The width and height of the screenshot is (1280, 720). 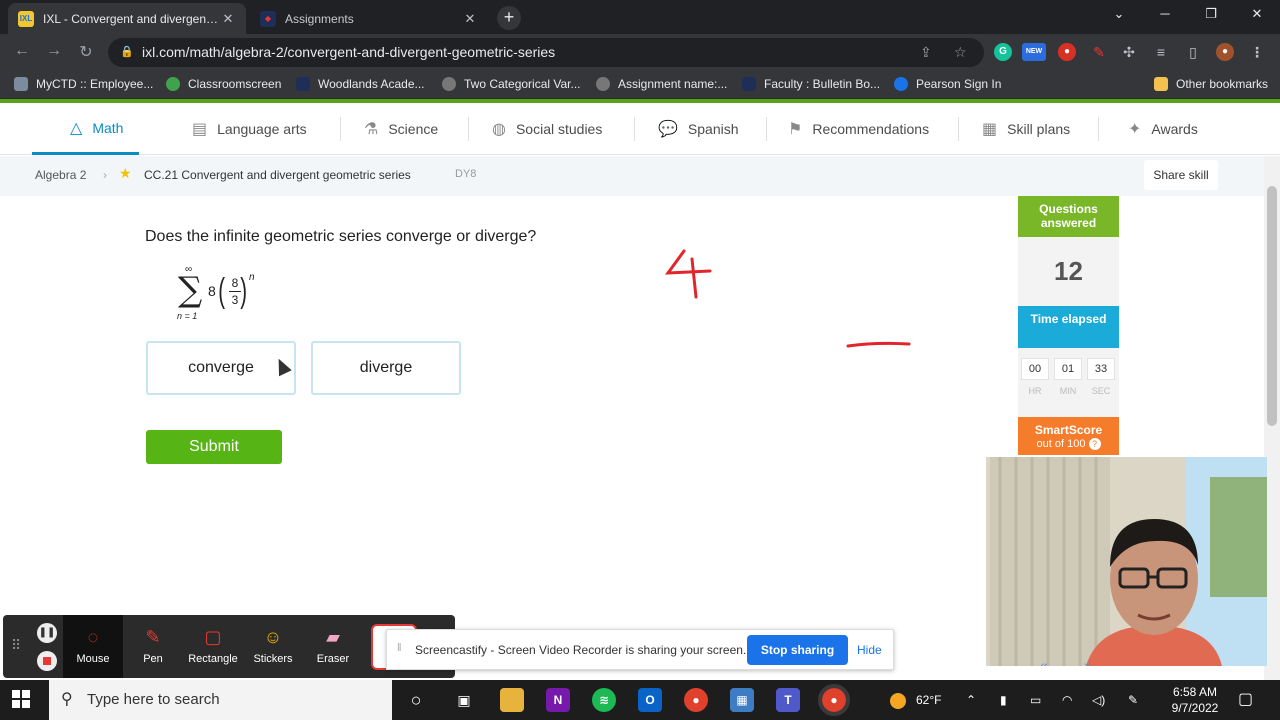 I want to click on onenote-icon: N, so click(x=558, y=700).